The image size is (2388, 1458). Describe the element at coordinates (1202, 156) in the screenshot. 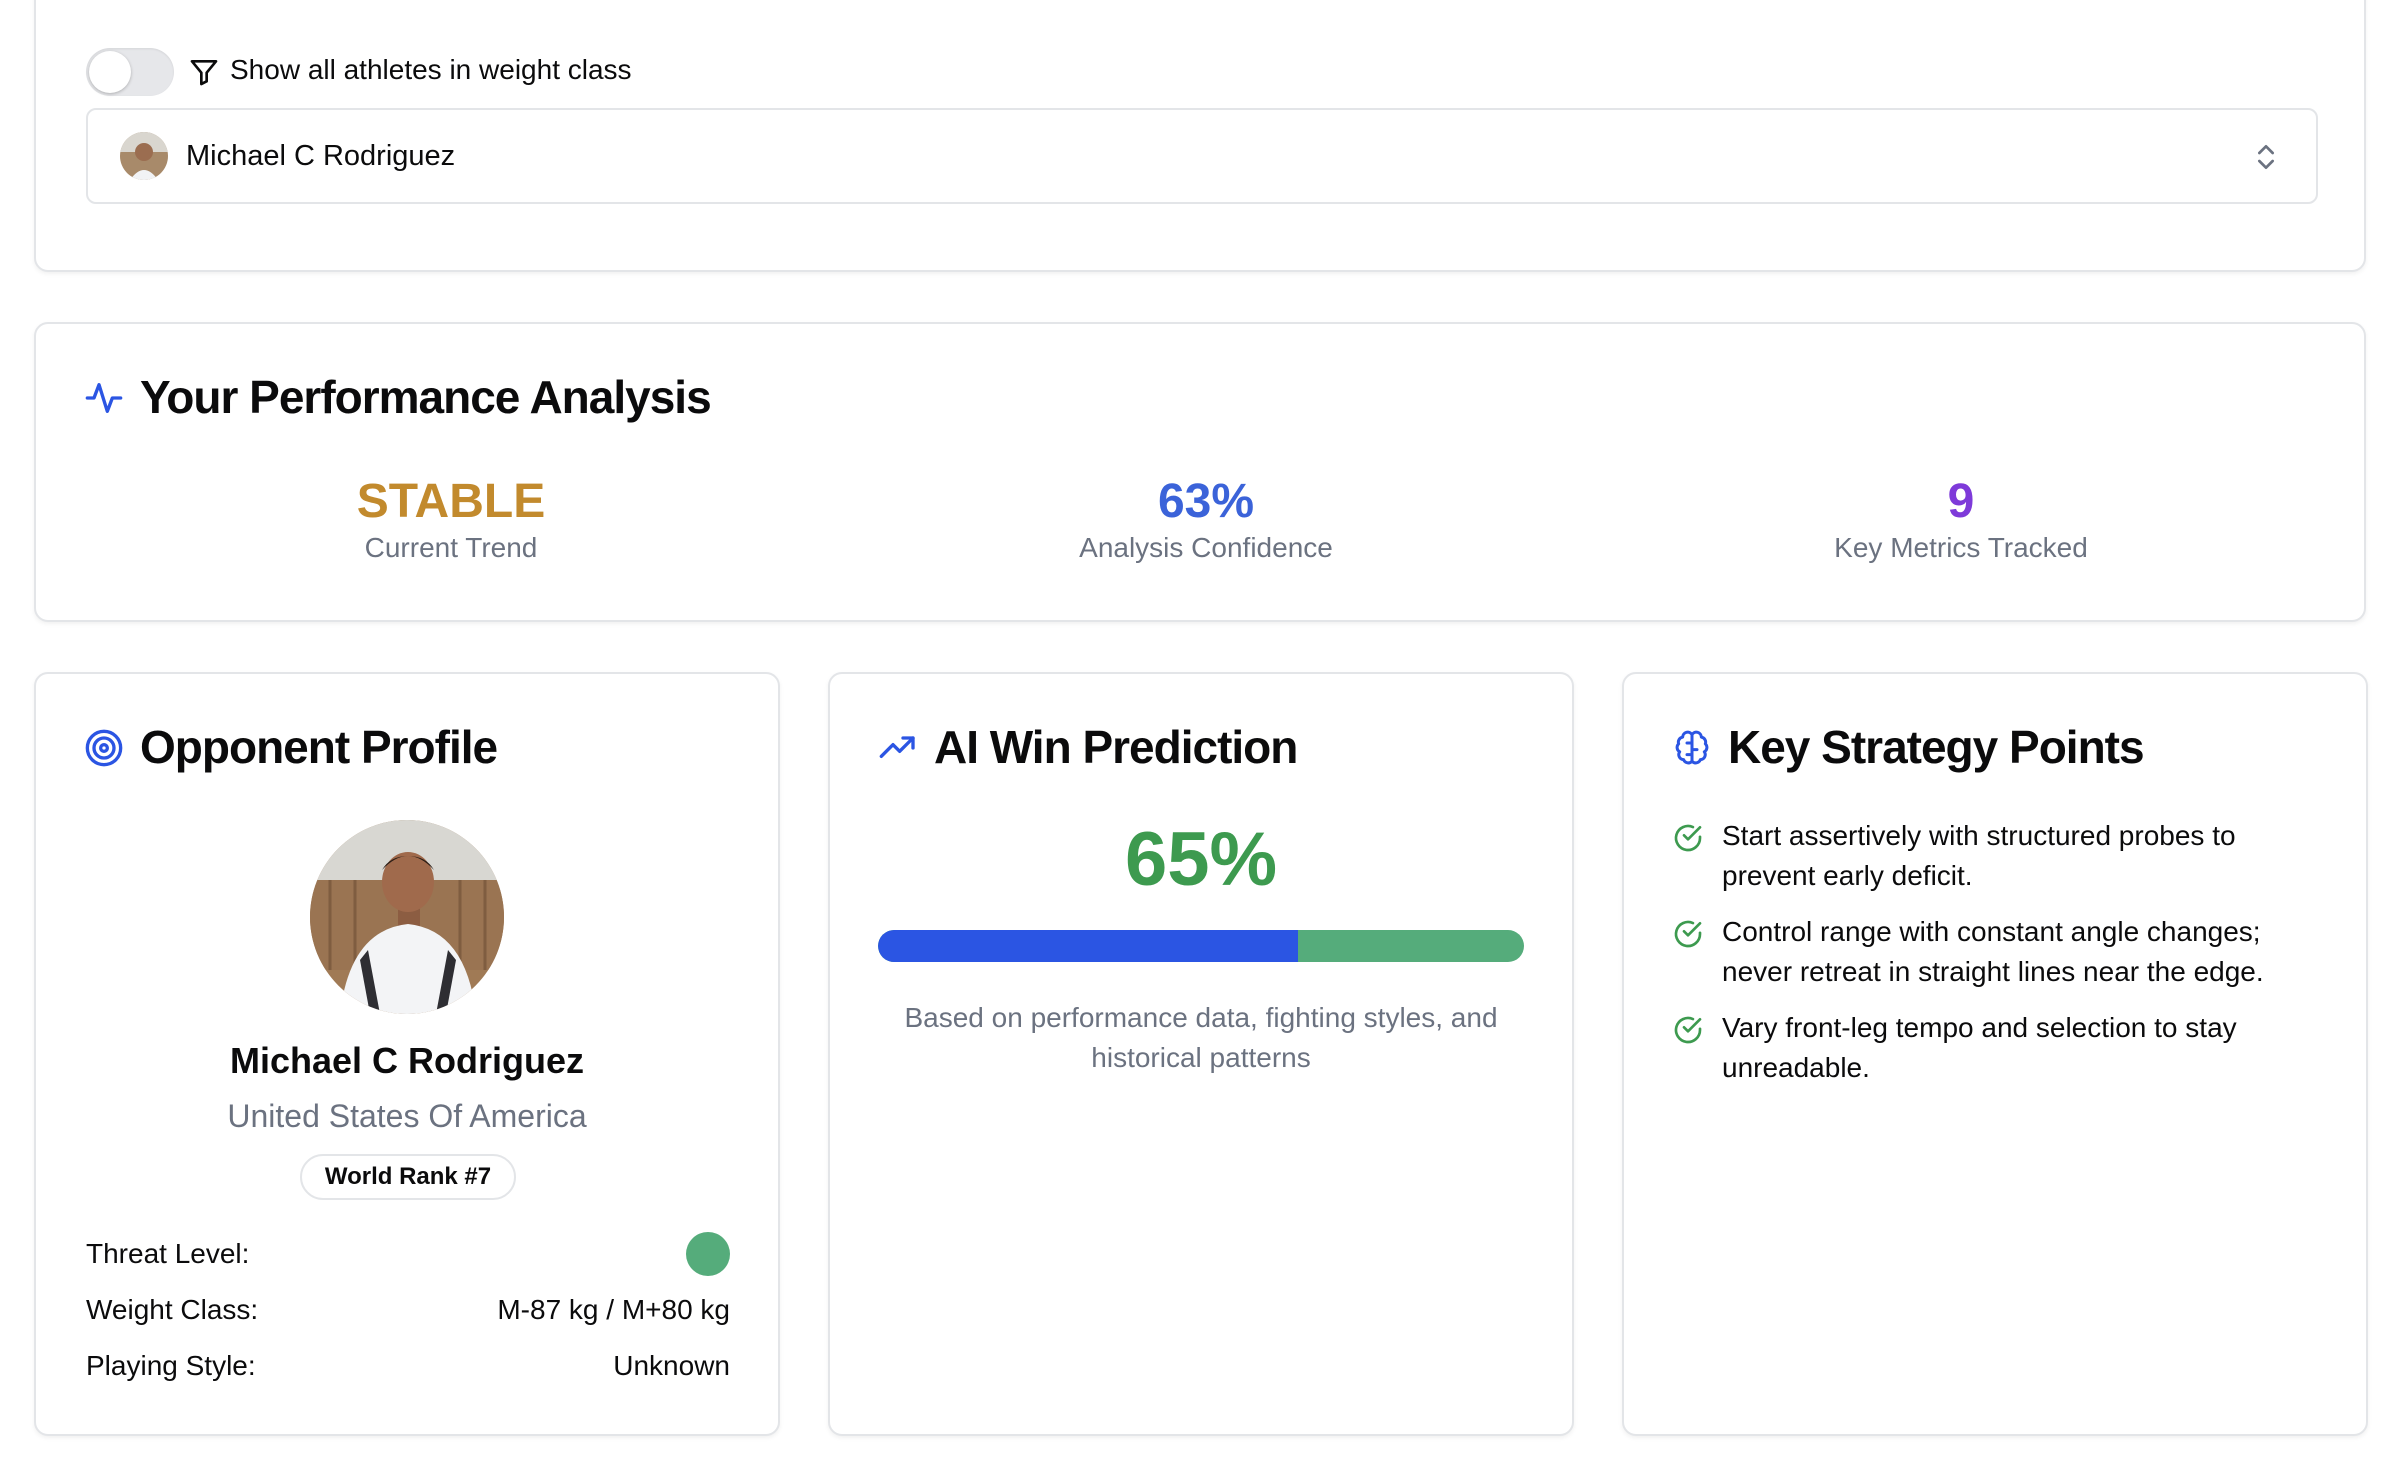

I see `athlete-select: Michael C Rodriguez` at that location.